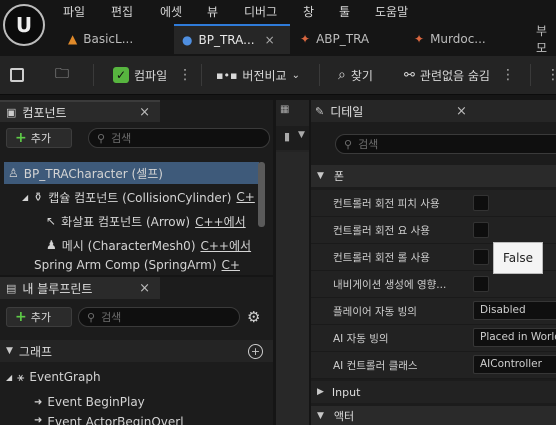 This screenshot has height=425, width=556. What do you see at coordinates (260, 11) in the screenshot?
I see `menu-debug: 디버그` at bounding box center [260, 11].